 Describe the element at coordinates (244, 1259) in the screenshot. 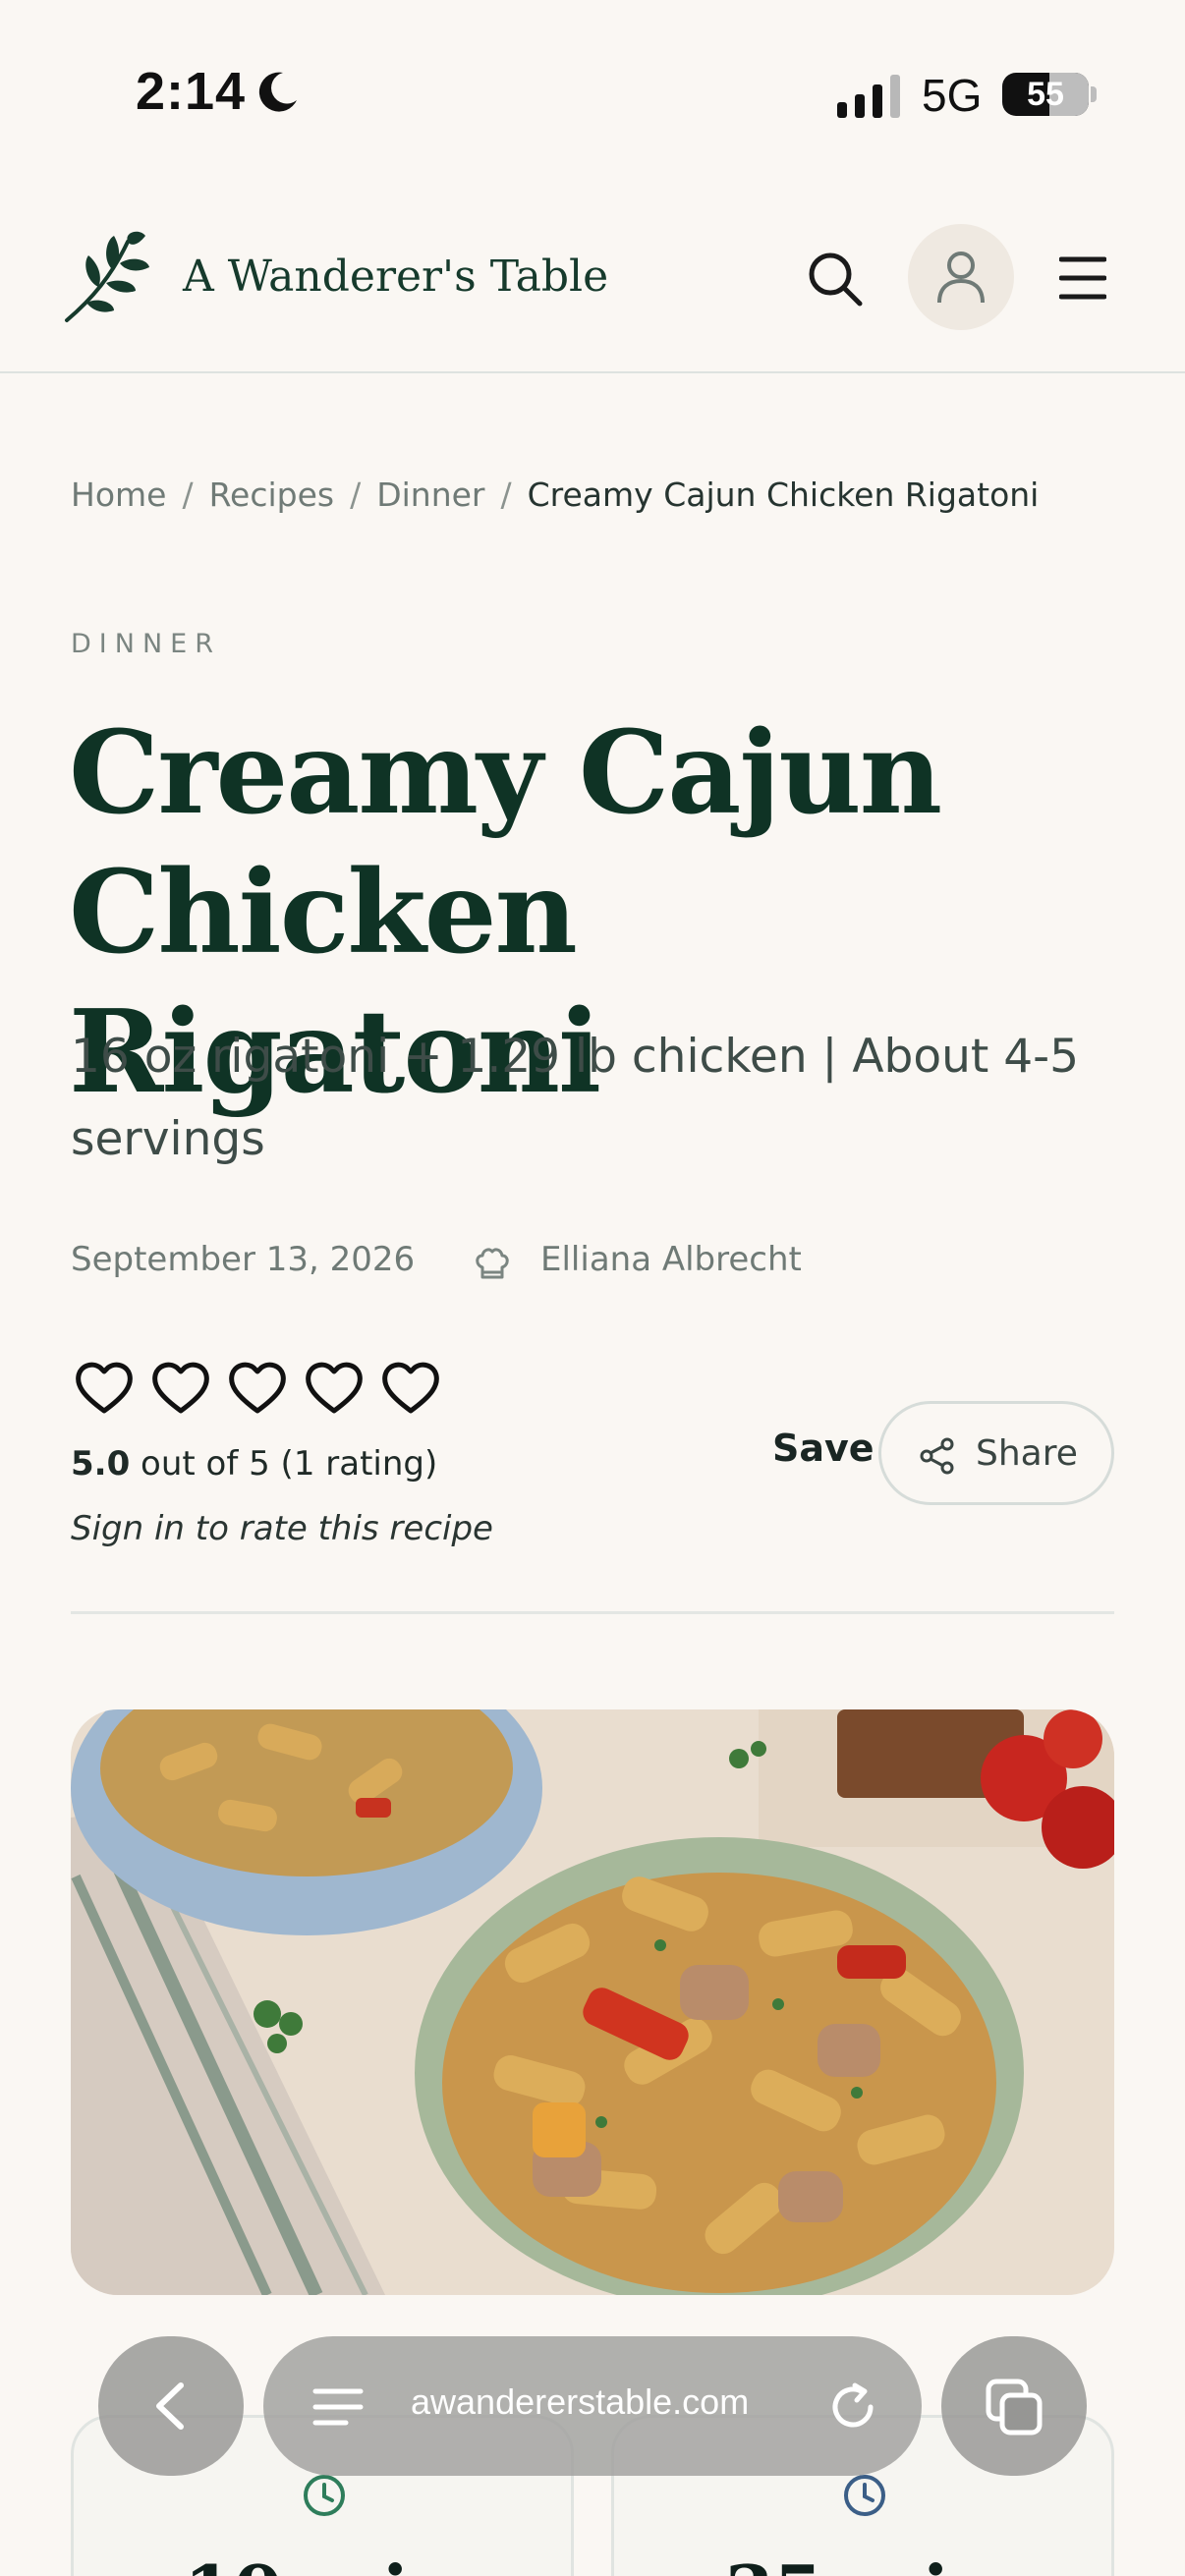

I see `publish-date: September 13, 2026` at that location.